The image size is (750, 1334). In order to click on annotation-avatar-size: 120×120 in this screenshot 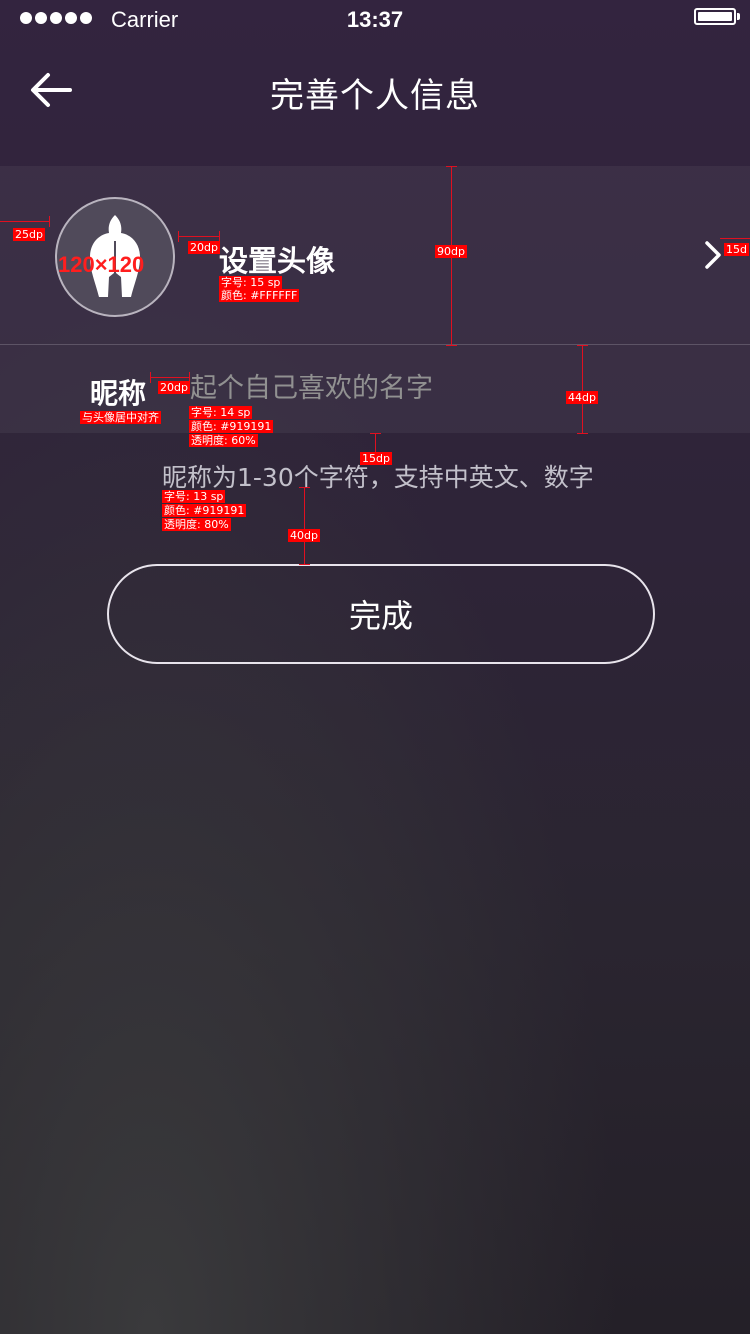, I will do `click(101, 264)`.